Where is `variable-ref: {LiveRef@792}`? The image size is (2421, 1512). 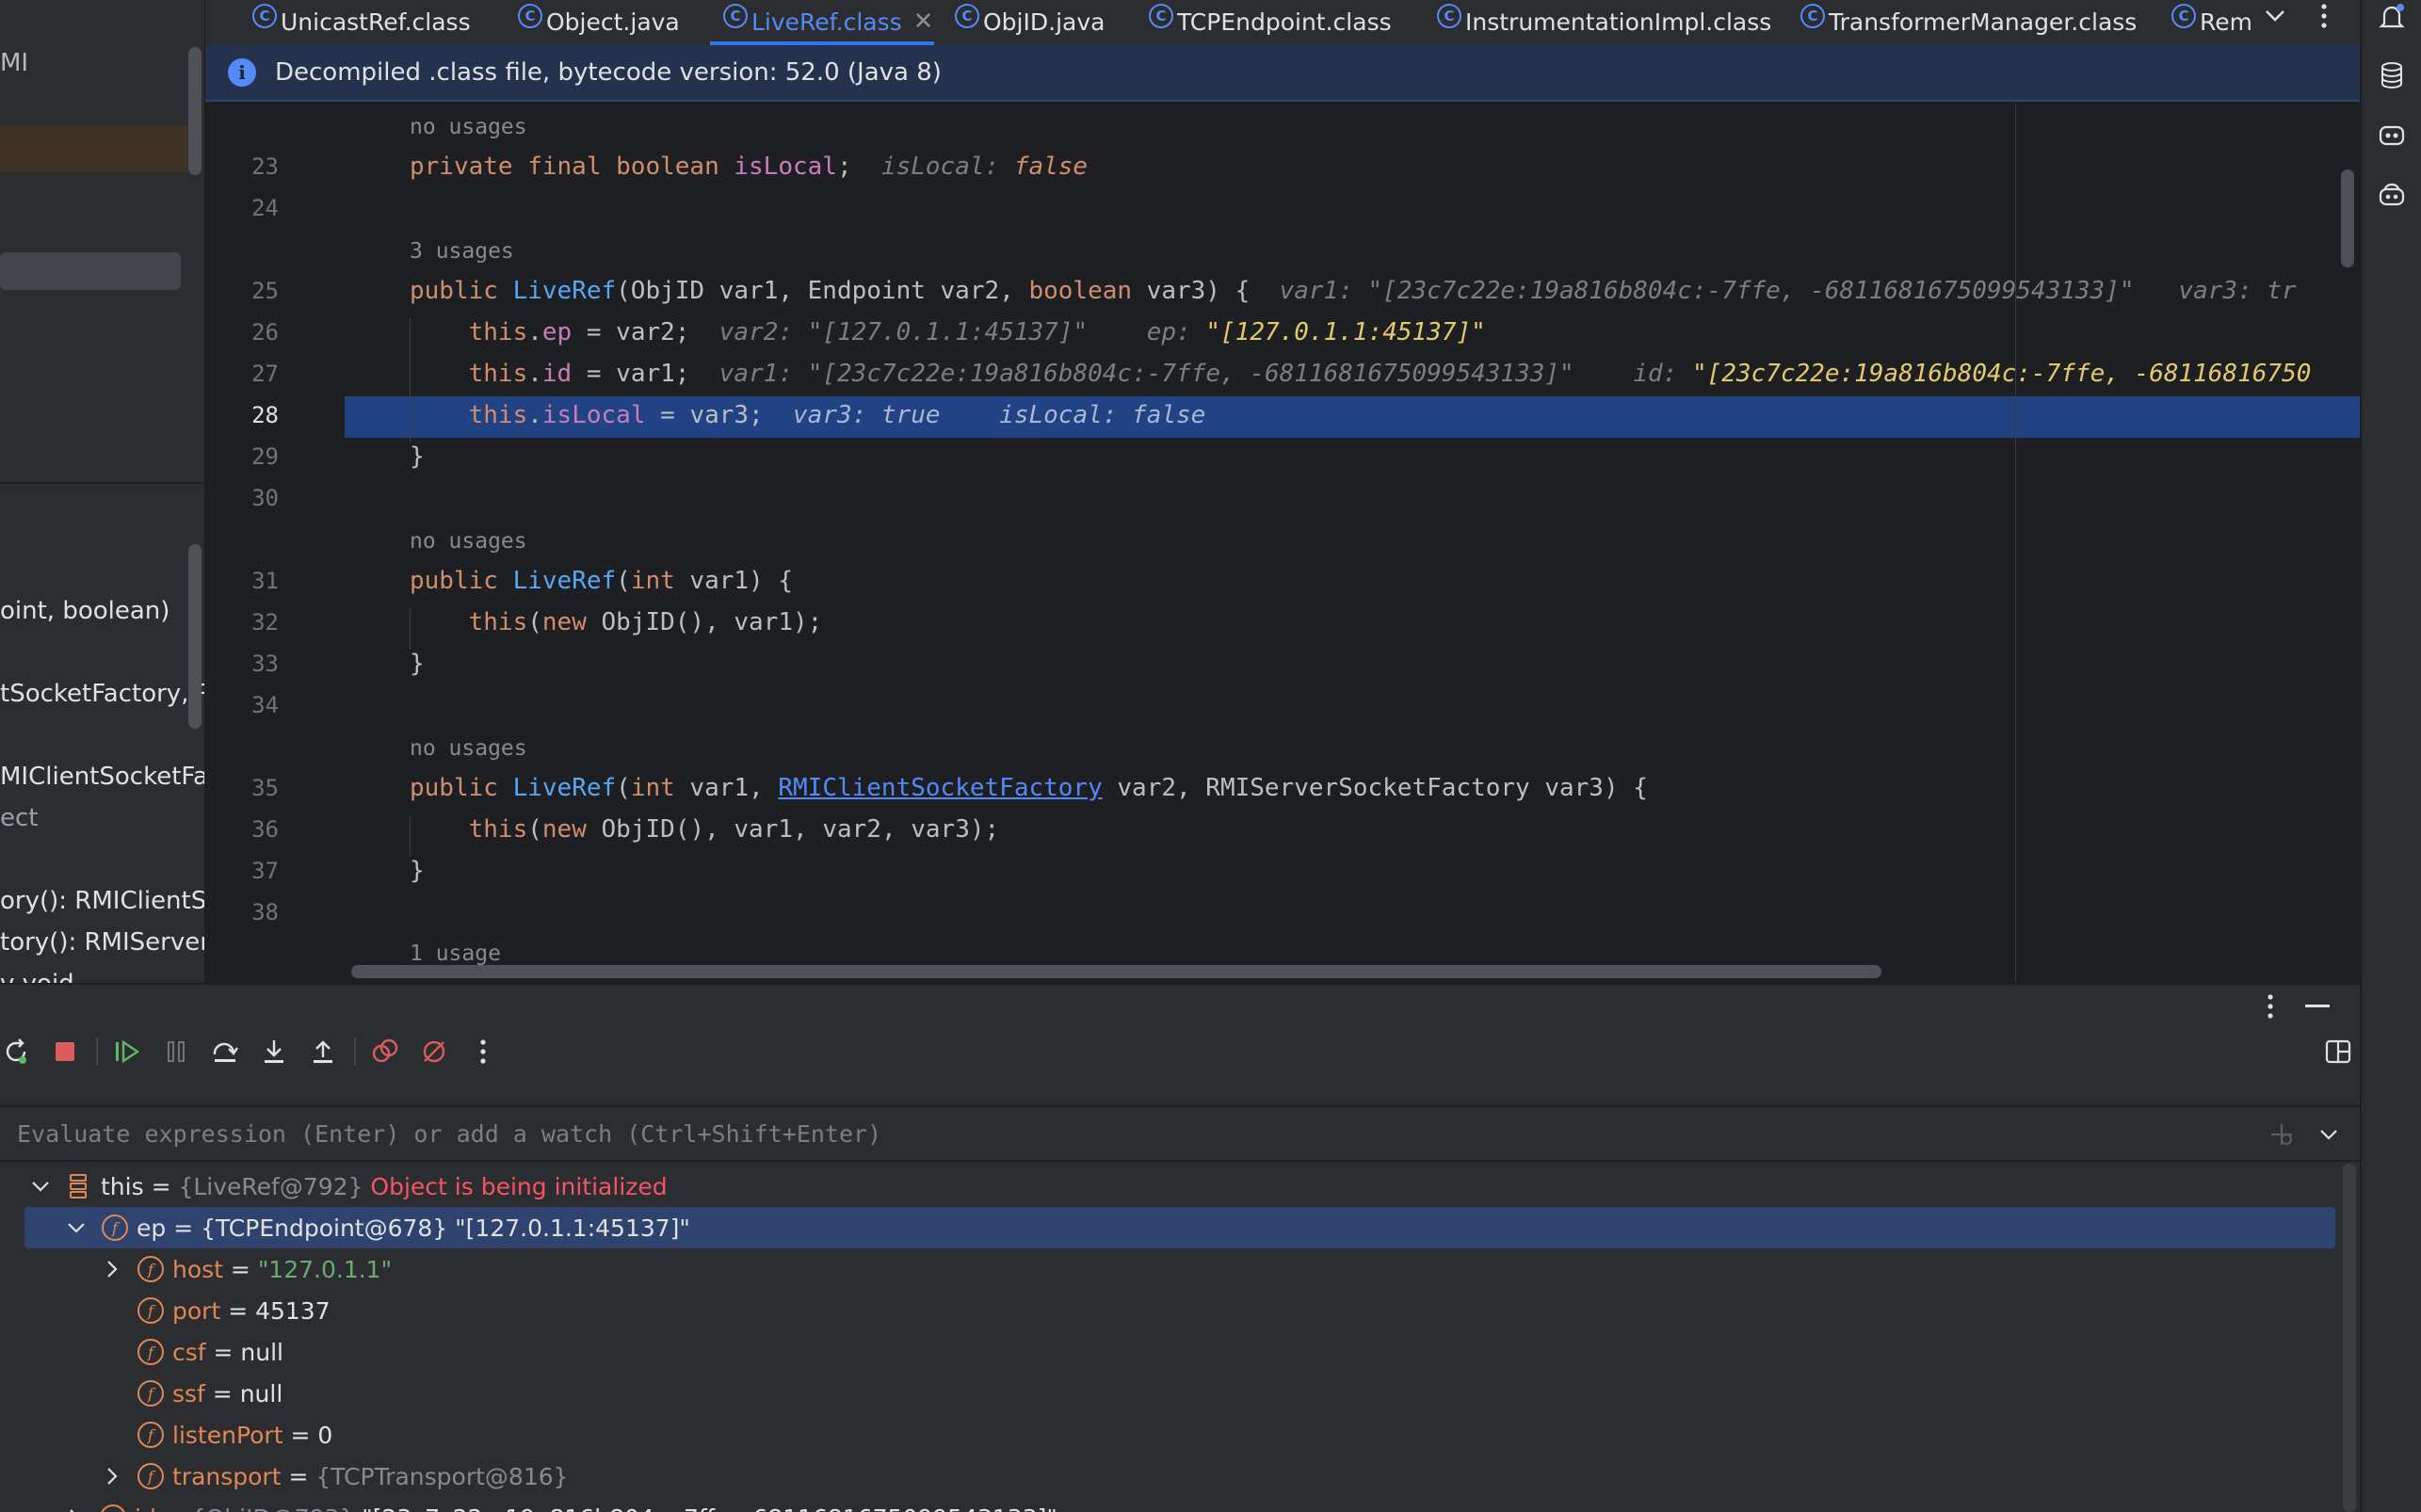 variable-ref: {LiveRef@792} is located at coordinates (270, 1186).